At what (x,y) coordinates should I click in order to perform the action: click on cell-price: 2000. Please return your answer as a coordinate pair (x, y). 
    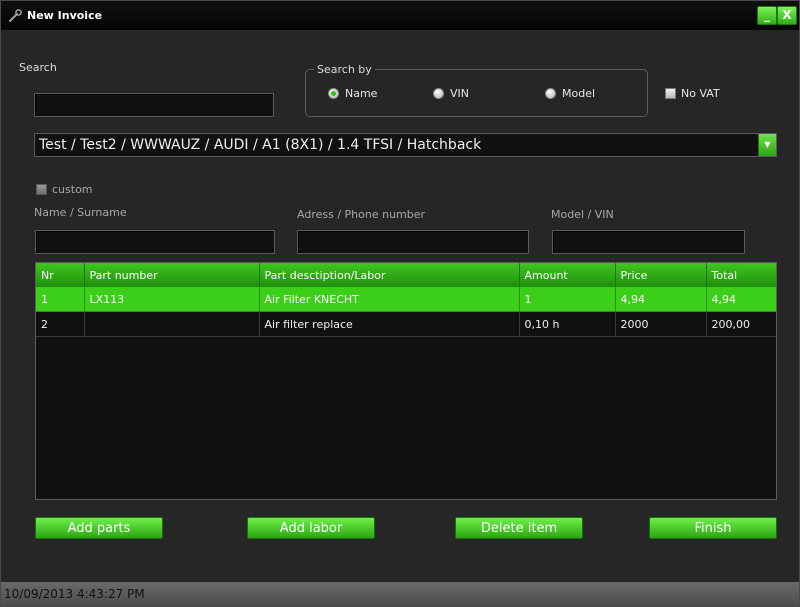
    Looking at the image, I should click on (661, 324).